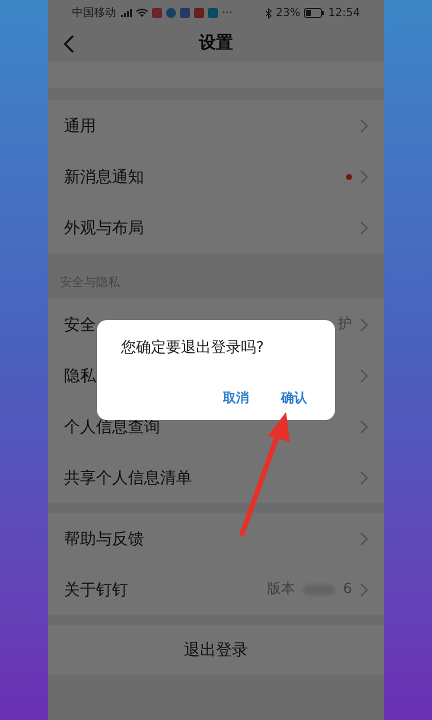 This screenshot has height=720, width=432. What do you see at coordinates (96, 589) in the screenshot?
I see `row-label: 关于钉钉` at bounding box center [96, 589].